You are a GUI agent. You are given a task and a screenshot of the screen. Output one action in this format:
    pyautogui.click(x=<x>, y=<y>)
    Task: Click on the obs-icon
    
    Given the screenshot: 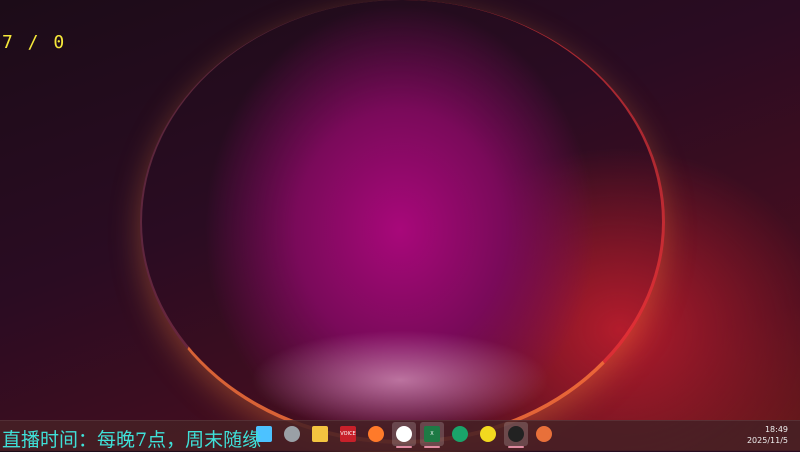 What is the action you would take?
    pyautogui.click(x=516, y=434)
    